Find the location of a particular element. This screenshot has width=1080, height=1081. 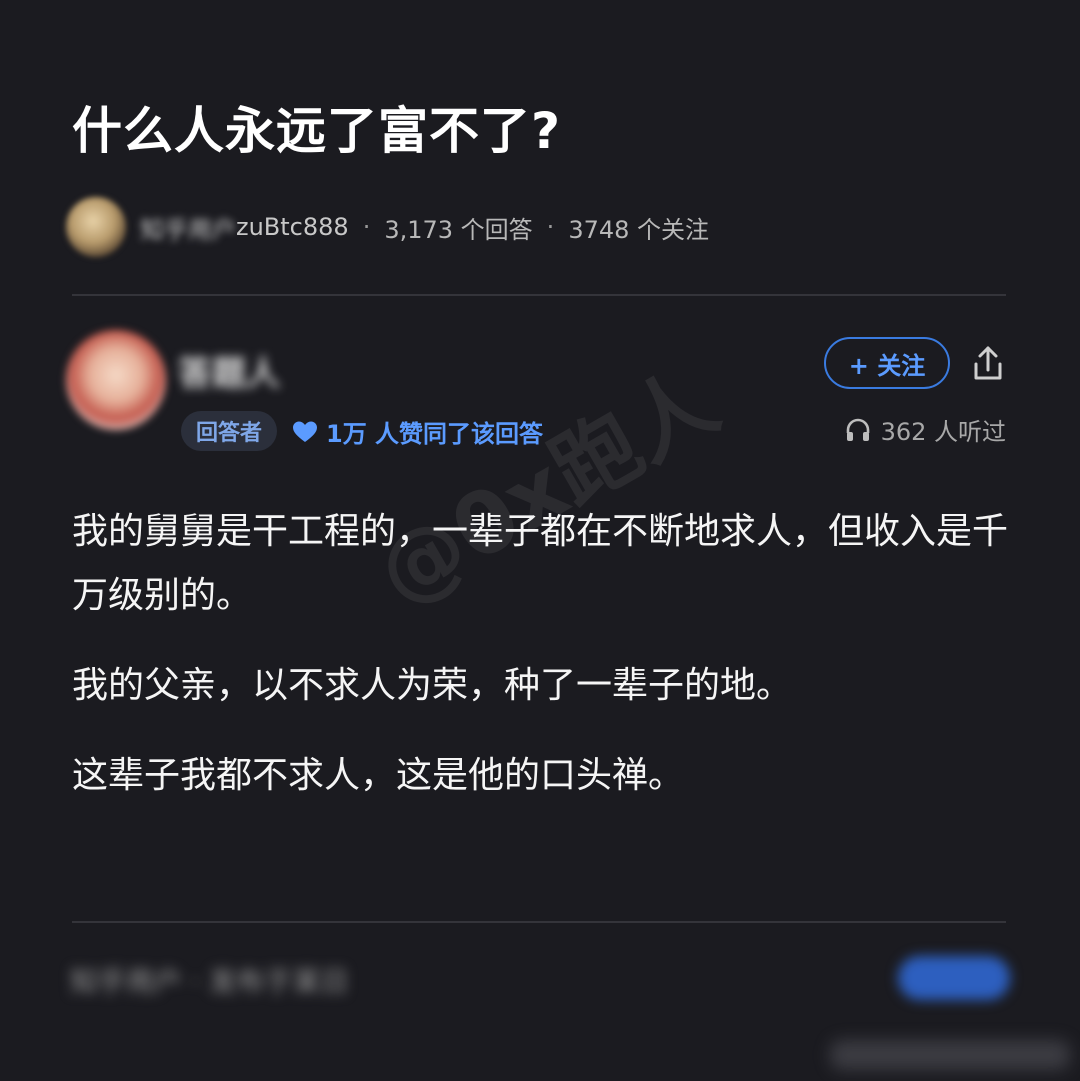

corner-watermark-blurred is located at coordinates (950, 1055).